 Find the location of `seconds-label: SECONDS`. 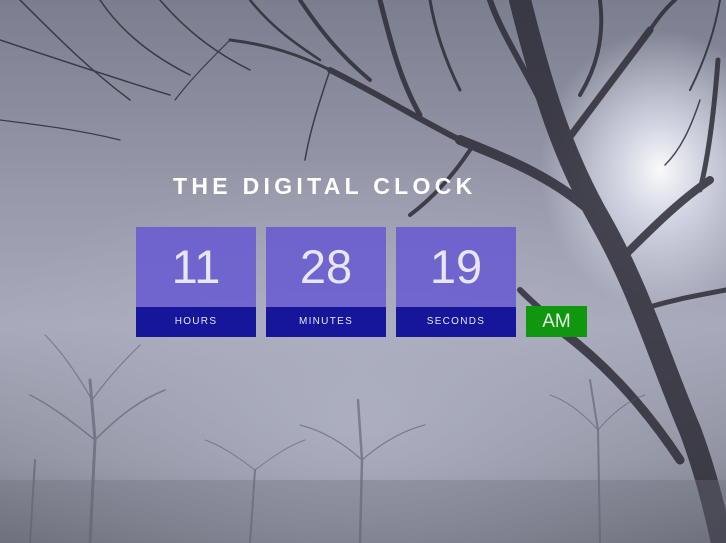

seconds-label: SECONDS is located at coordinates (456, 322).